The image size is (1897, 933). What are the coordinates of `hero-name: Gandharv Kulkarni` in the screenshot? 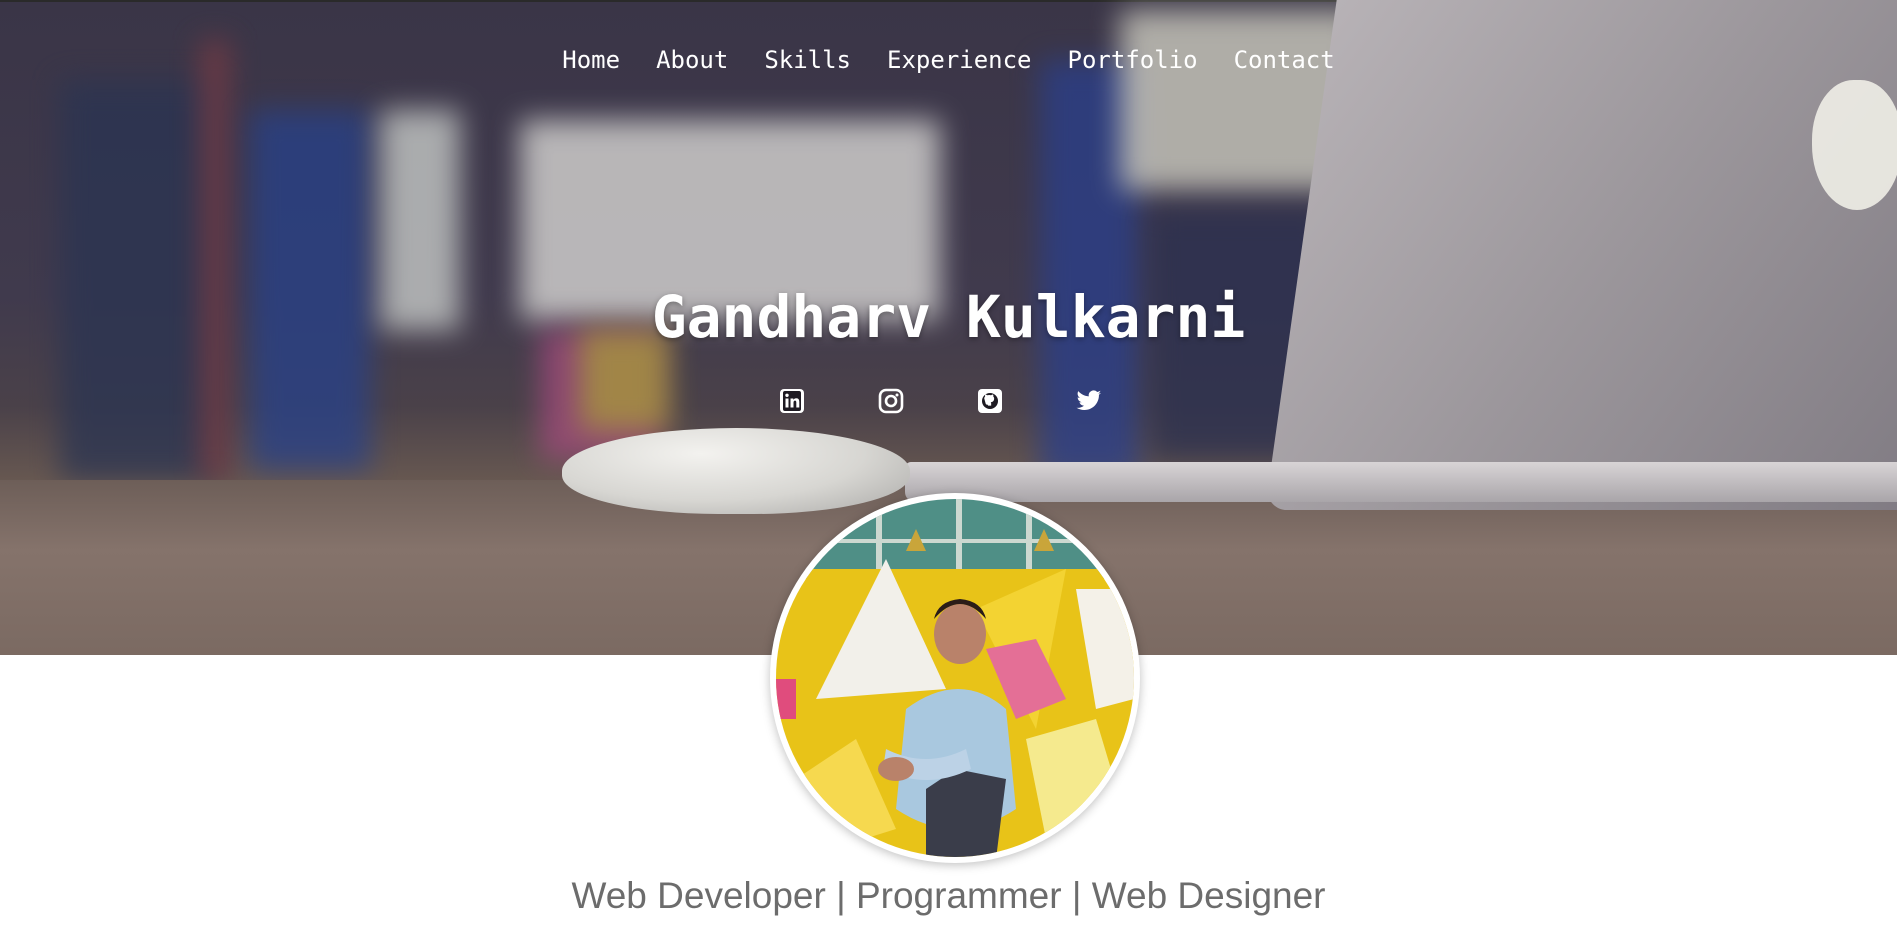 It's located at (948, 317).